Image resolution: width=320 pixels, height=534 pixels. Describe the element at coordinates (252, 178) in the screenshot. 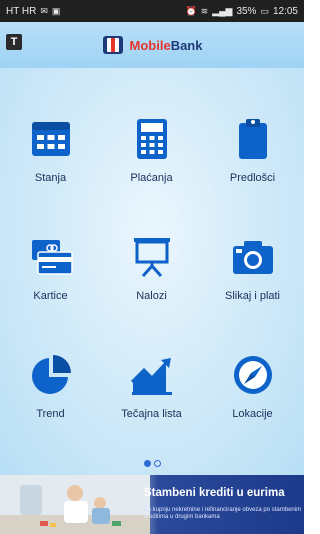

I see `menu-item-label: Predlošci` at that location.